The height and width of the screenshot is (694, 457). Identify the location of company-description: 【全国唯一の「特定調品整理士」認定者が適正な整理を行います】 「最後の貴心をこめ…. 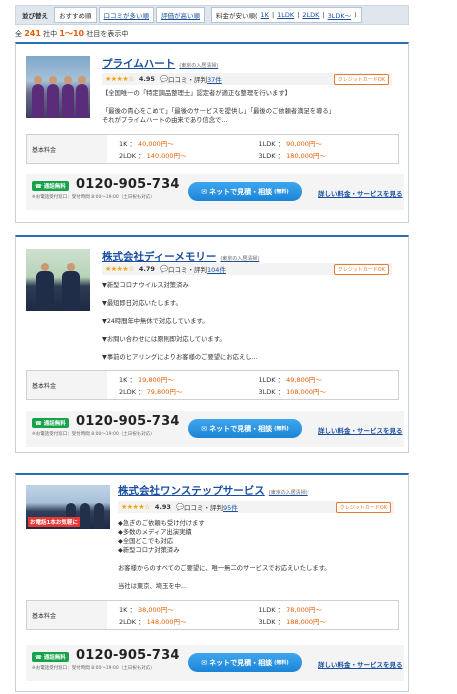
(218, 107).